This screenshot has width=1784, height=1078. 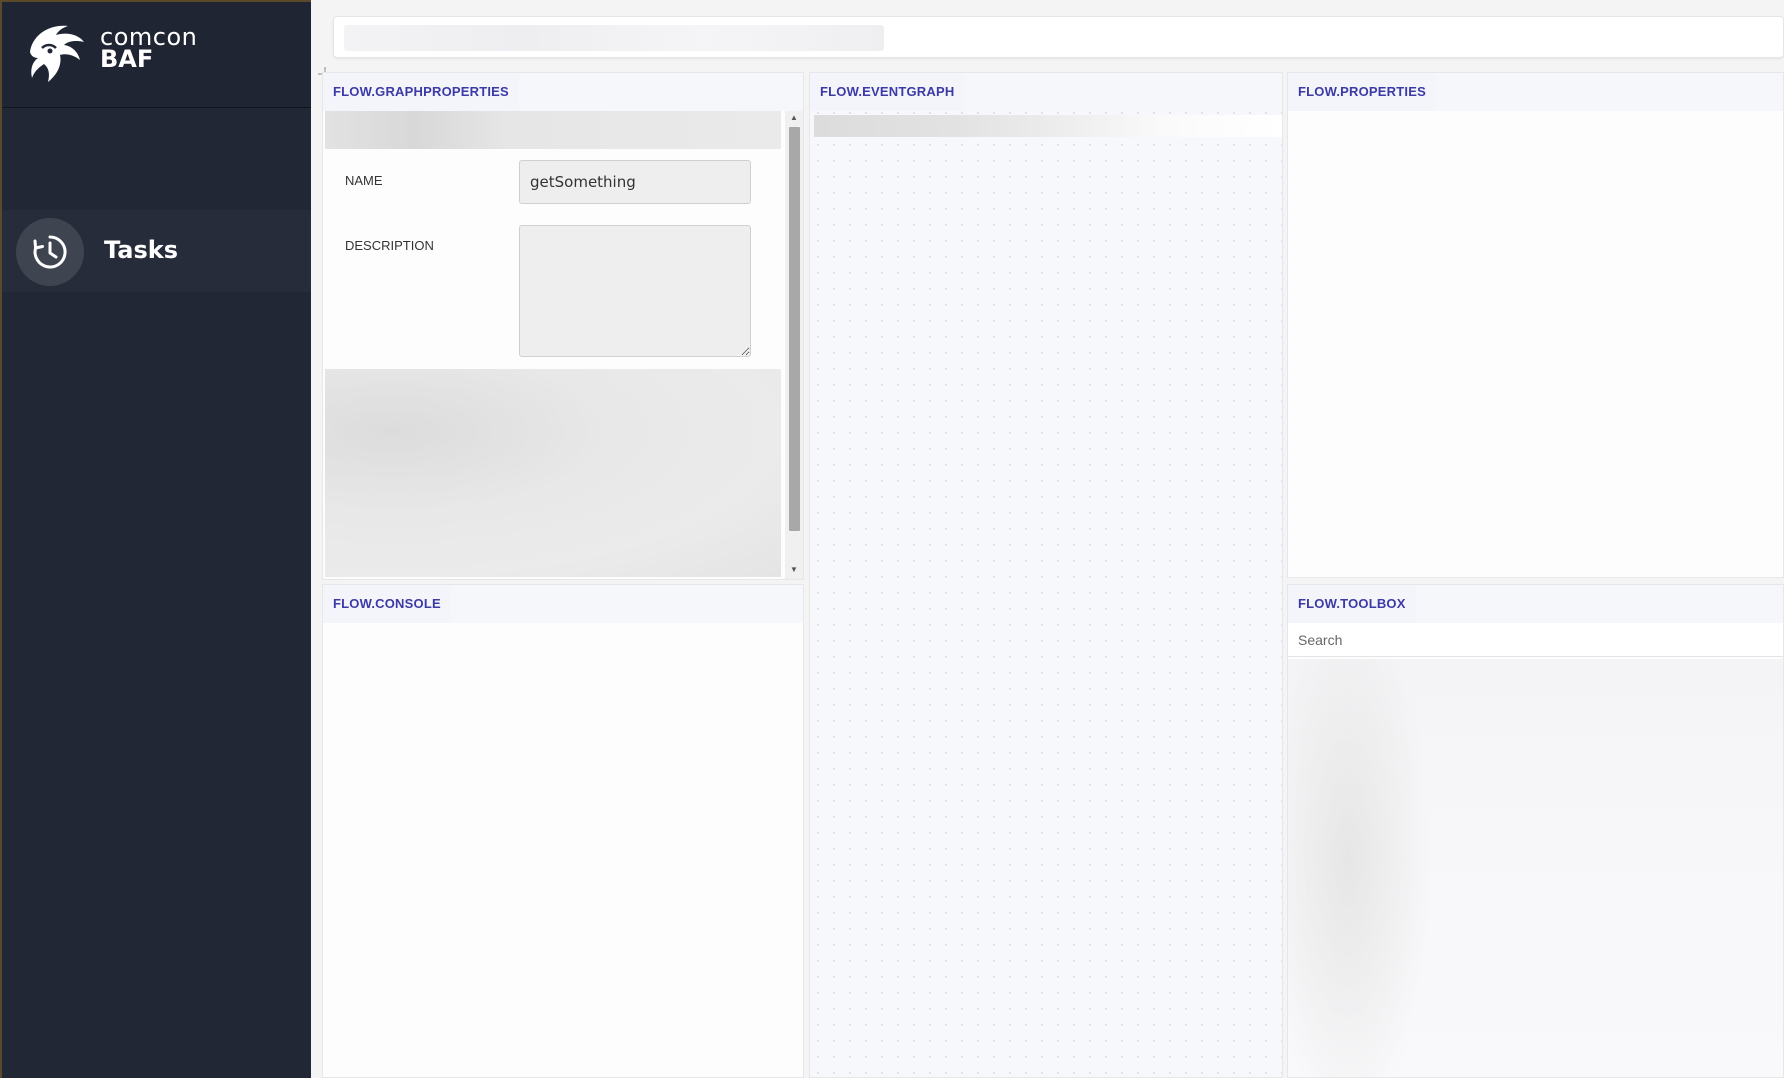 What do you see at coordinates (563, 92) in the screenshot?
I see `panel-header: FLOW.GRAPHPROPERTIES` at bounding box center [563, 92].